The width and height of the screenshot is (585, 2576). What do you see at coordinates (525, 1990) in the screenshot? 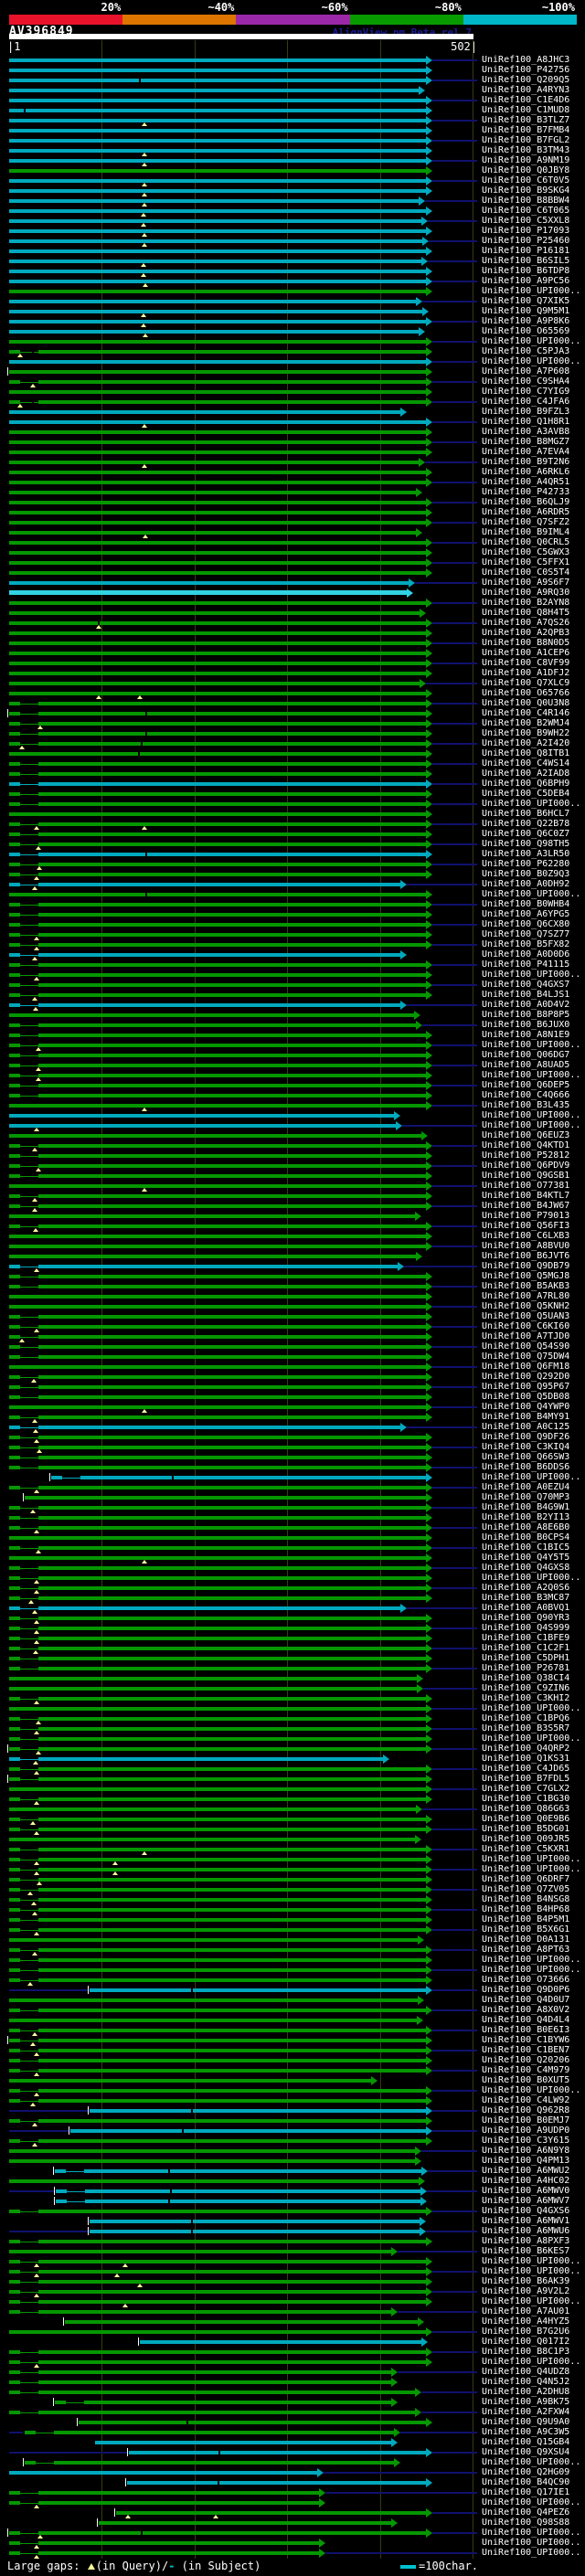
I see `hit-label: UniRef100_Q9D0P6` at bounding box center [525, 1990].